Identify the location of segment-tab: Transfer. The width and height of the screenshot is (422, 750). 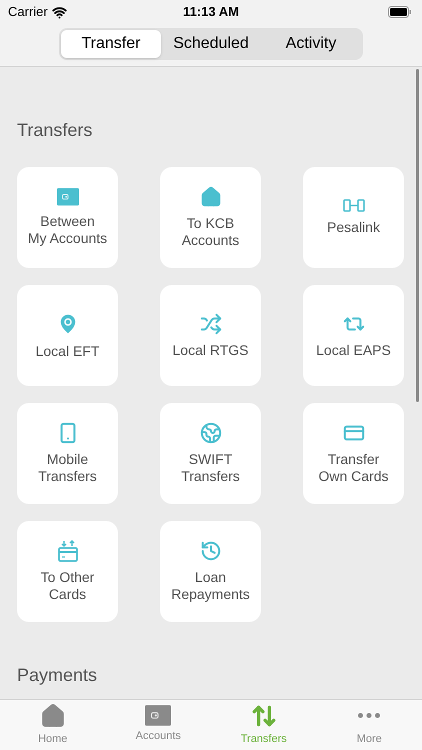
(111, 44).